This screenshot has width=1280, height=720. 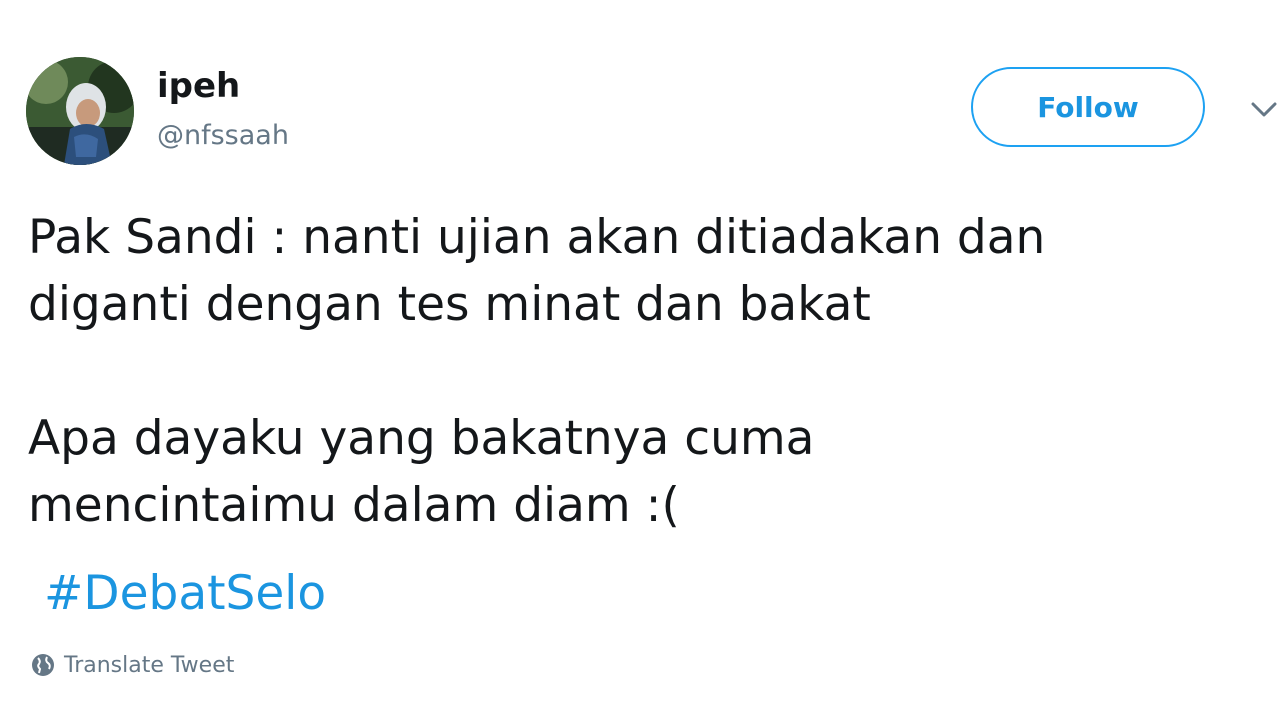 What do you see at coordinates (198, 86) in the screenshot?
I see `display-name: ipeh` at bounding box center [198, 86].